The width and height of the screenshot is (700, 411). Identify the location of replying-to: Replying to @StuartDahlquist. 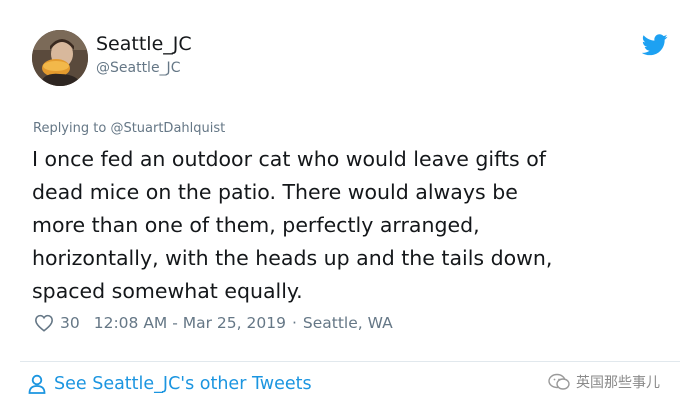
(129, 128).